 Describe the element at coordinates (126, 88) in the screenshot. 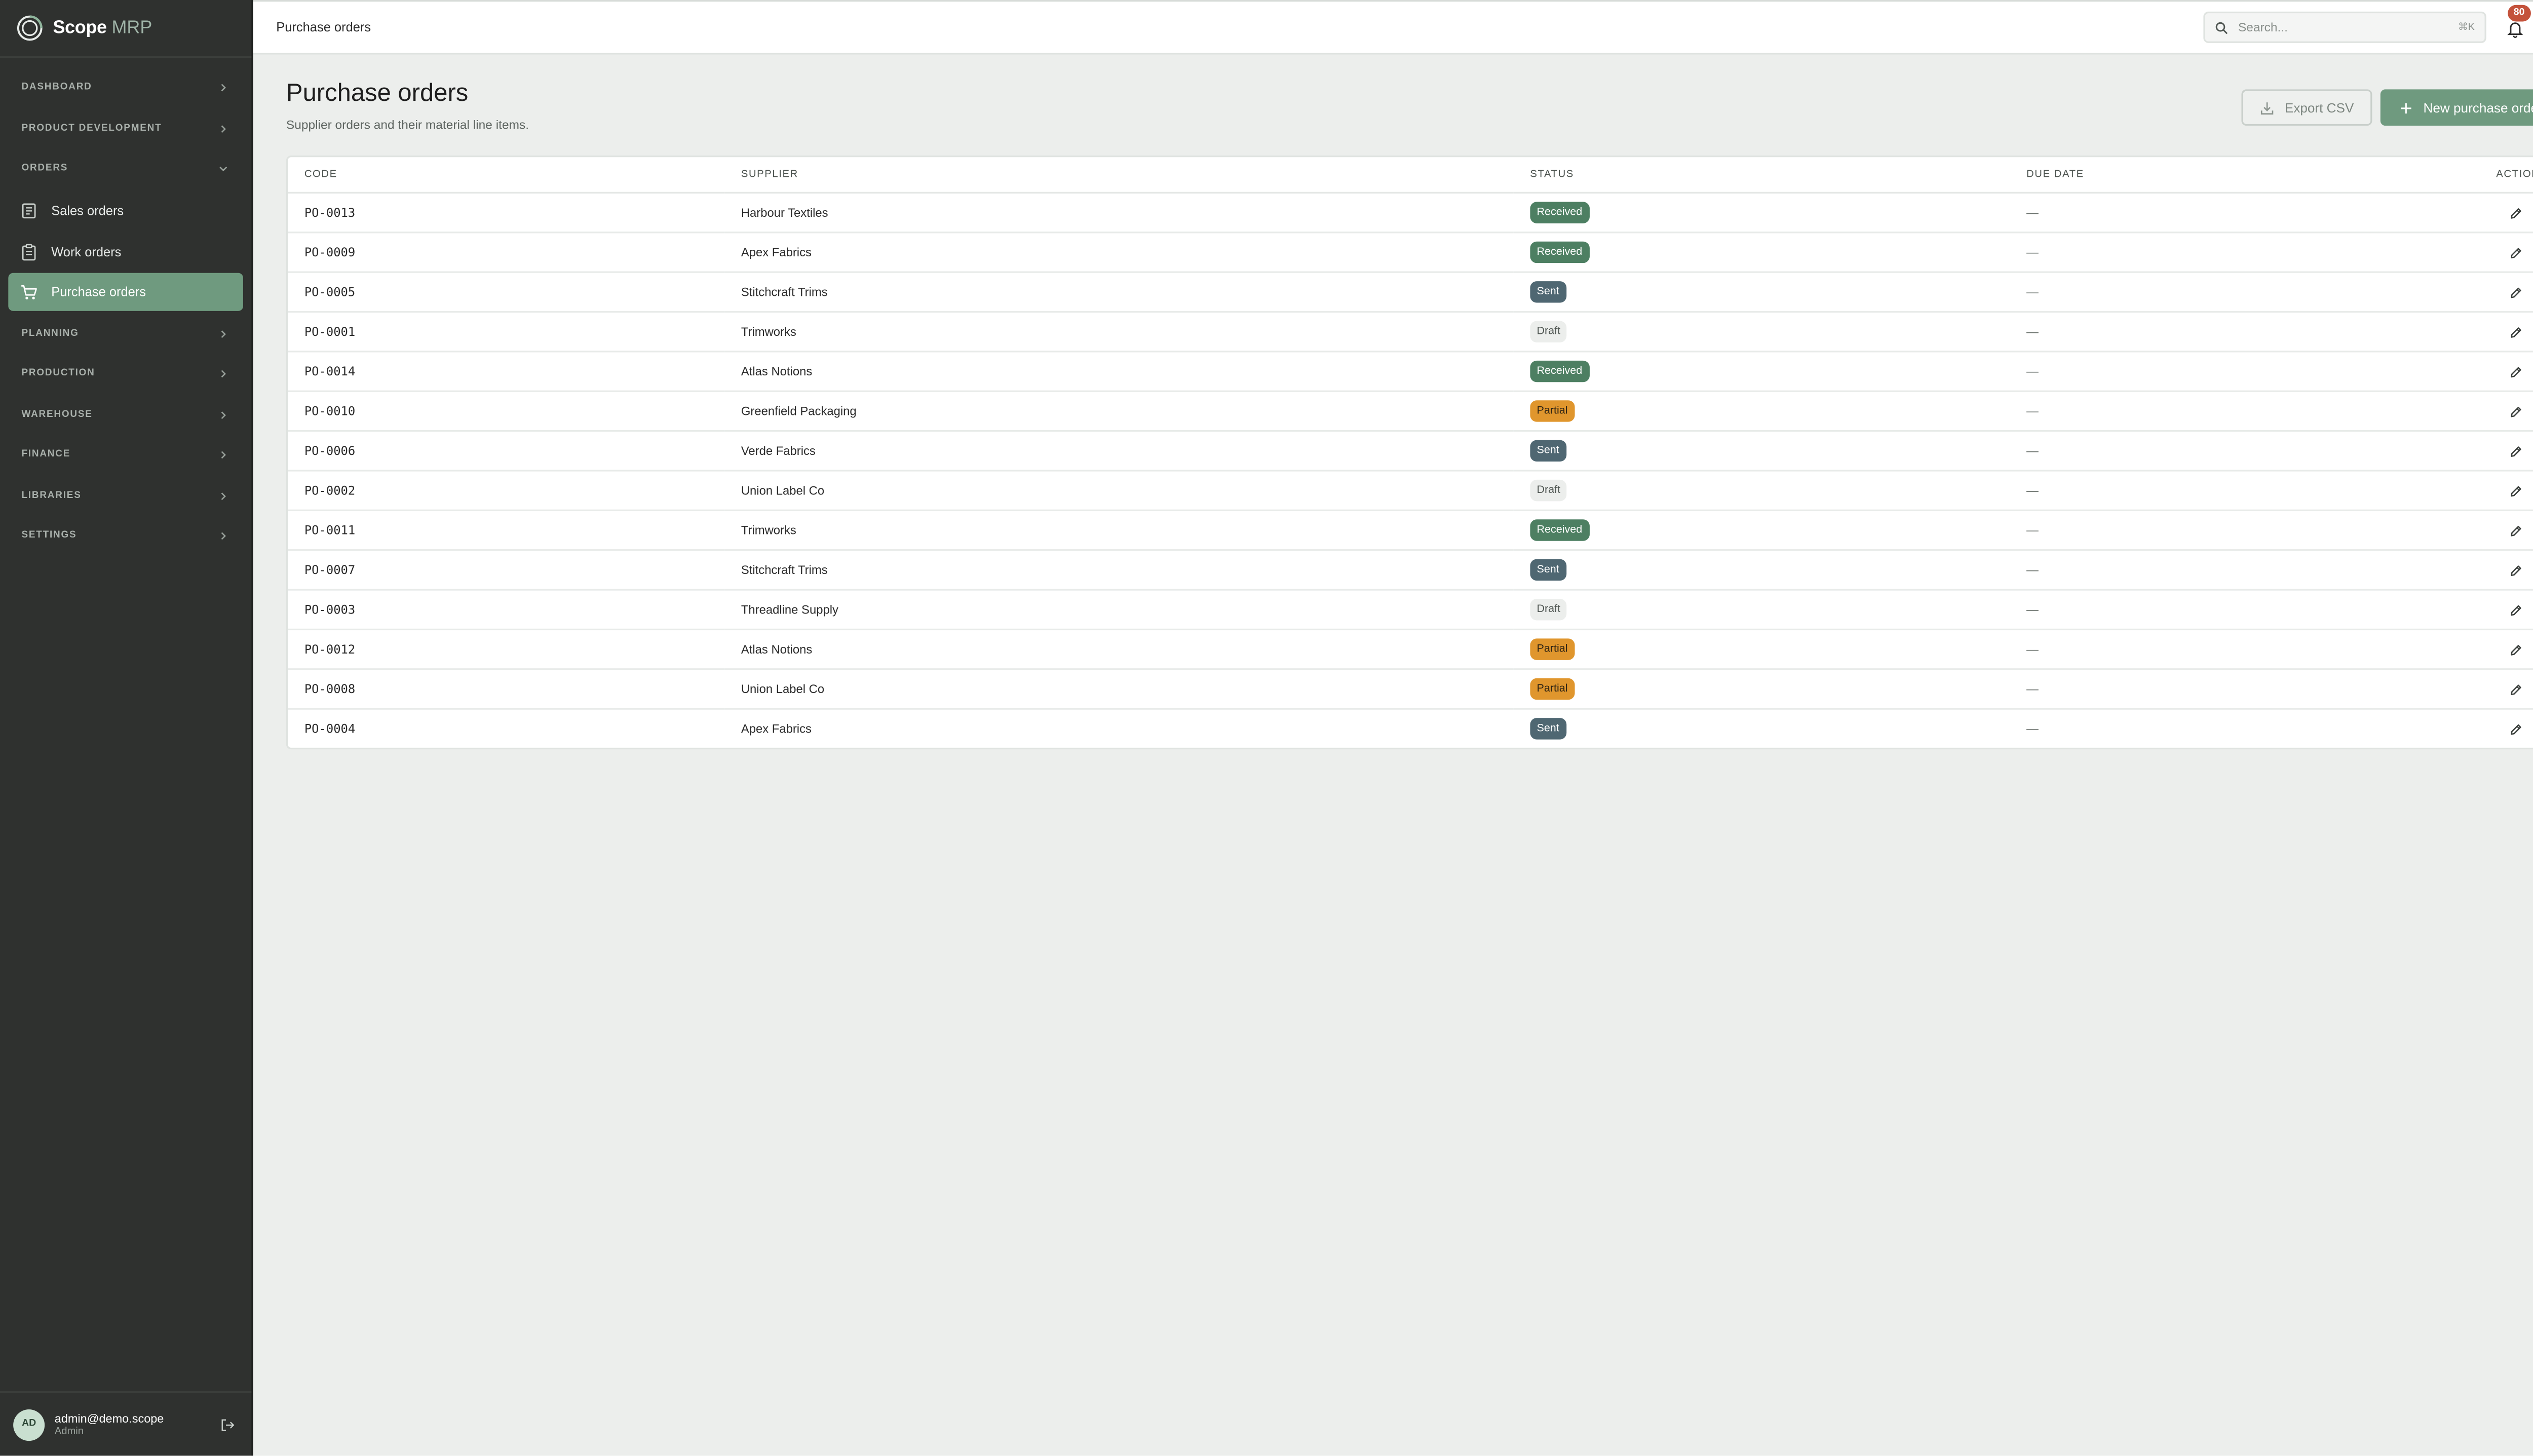

I see `nav-section-dashboard: DASHBOARD` at that location.